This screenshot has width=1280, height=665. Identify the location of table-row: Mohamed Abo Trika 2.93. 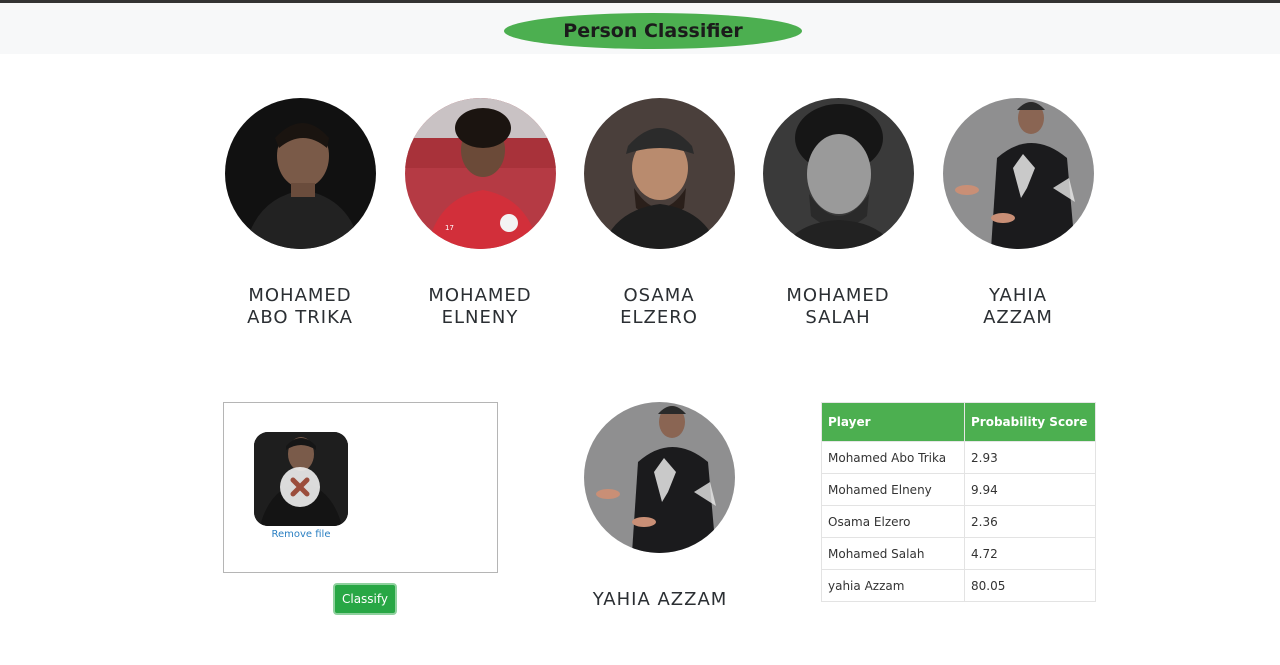
(958, 457).